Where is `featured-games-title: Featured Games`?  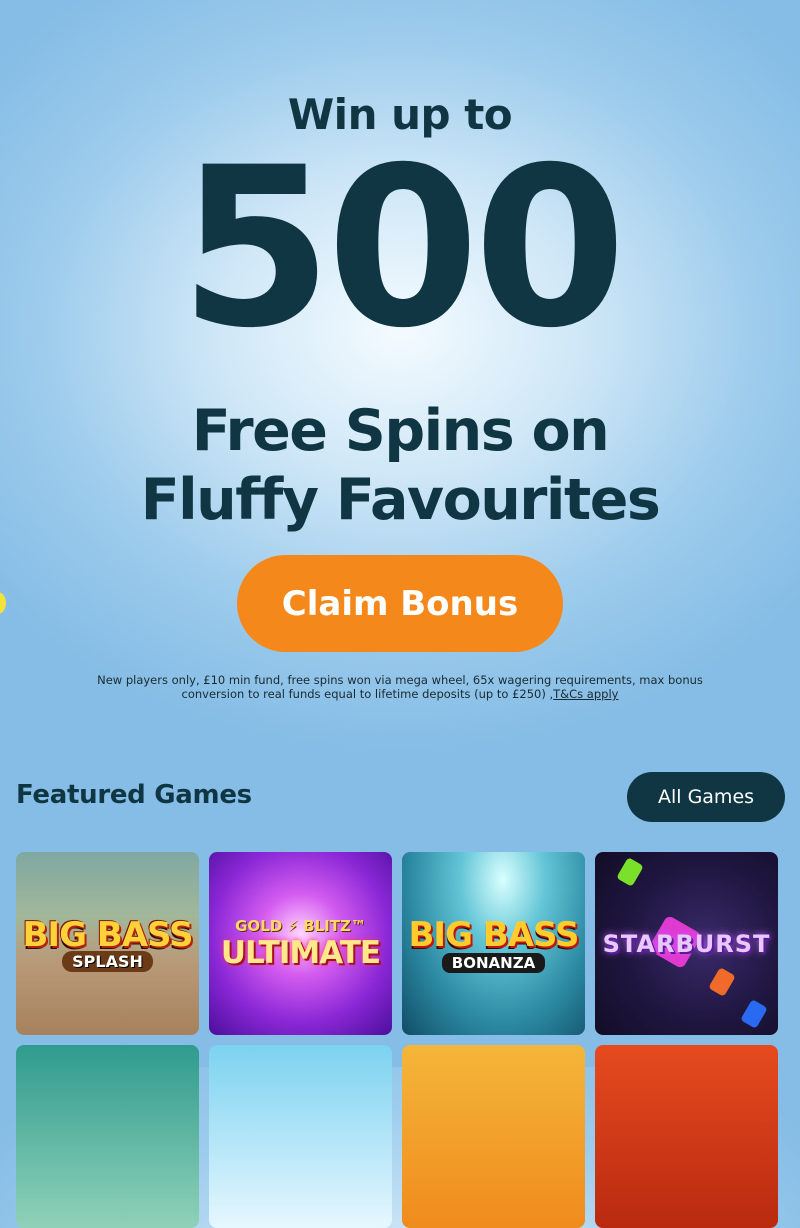 featured-games-title: Featured Games is located at coordinates (134, 795).